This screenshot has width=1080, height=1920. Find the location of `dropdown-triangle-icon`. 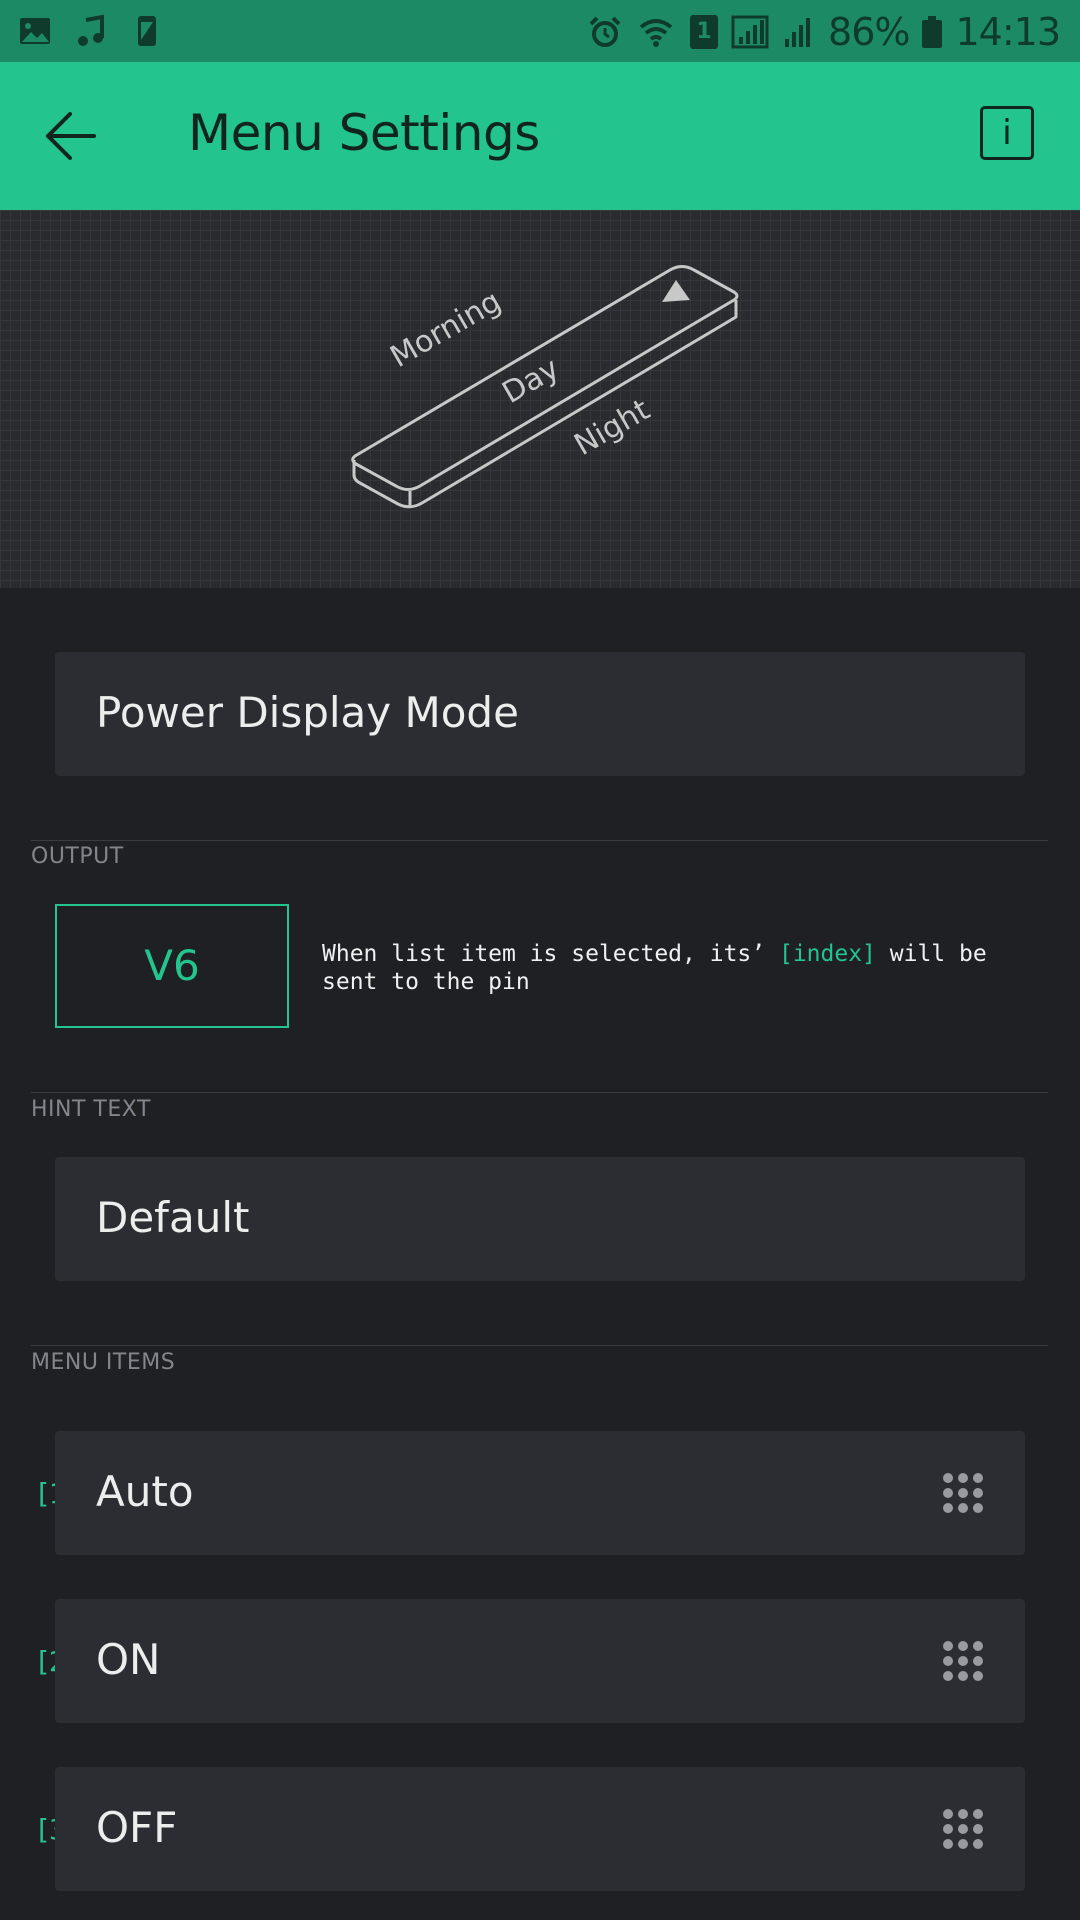

dropdown-triangle-icon is located at coordinates (676, 291).